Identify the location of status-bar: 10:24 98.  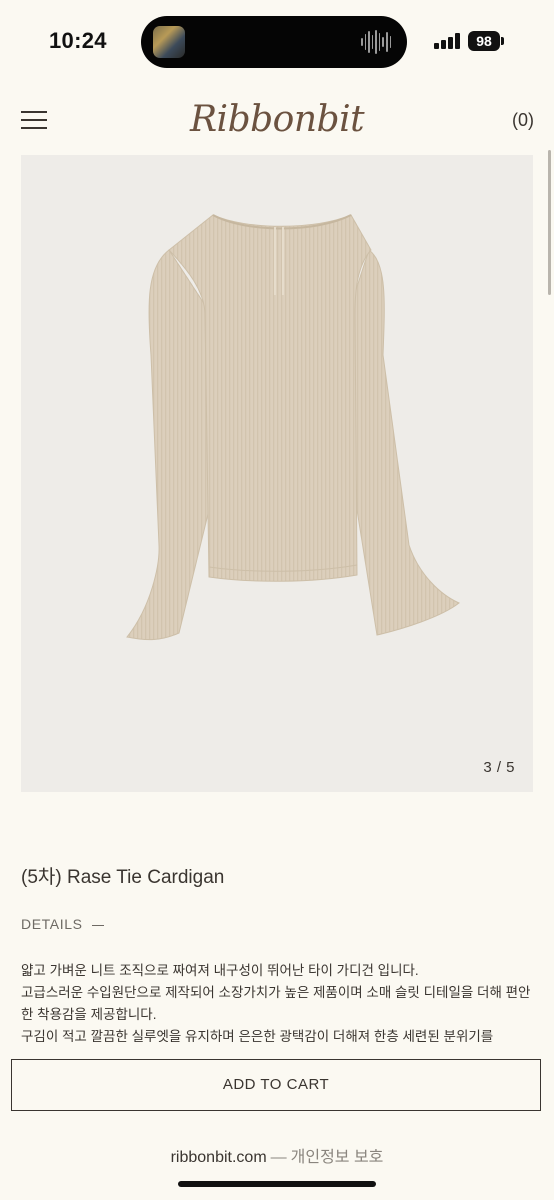
(277, 42).